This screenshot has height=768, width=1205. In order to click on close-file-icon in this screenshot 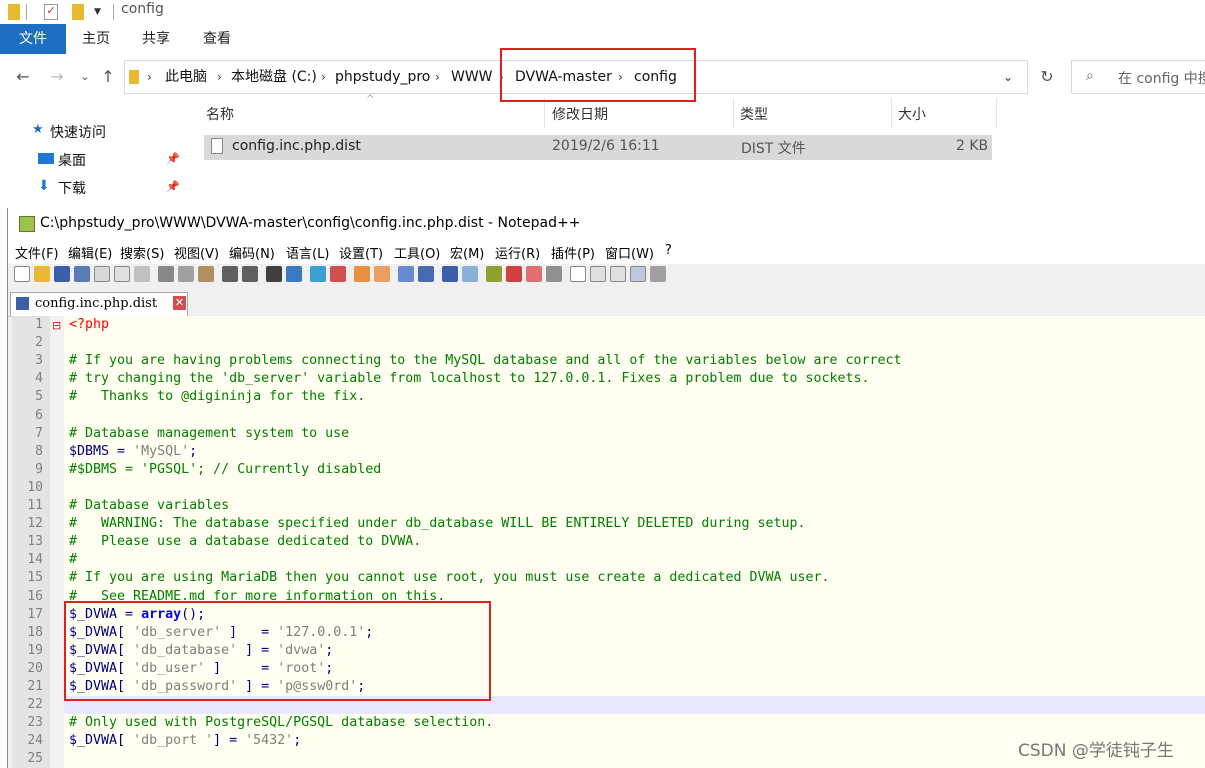, I will do `click(102, 274)`.